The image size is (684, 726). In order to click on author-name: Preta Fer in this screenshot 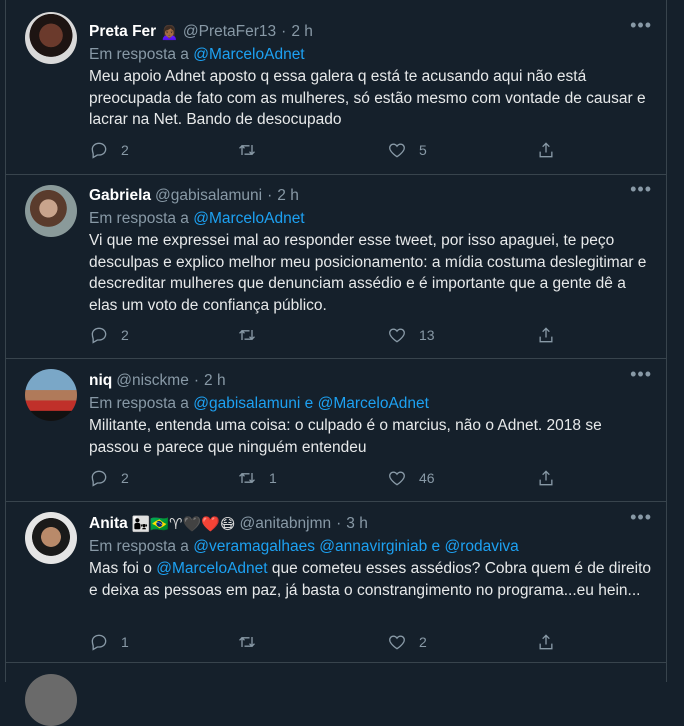, I will do `click(122, 32)`.